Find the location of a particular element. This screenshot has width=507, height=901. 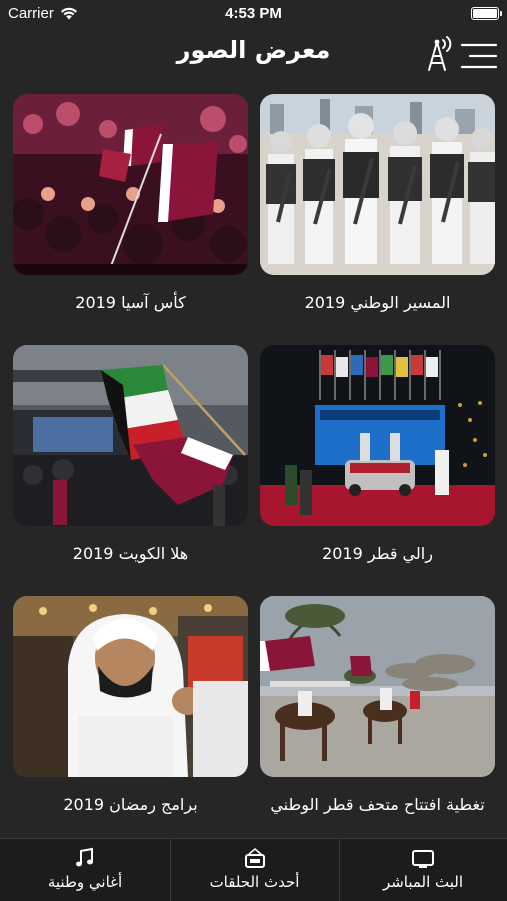

gallery-item-museum-opening: تغطية افتتاح متحف قطر الوطني is located at coordinates (377, 705).